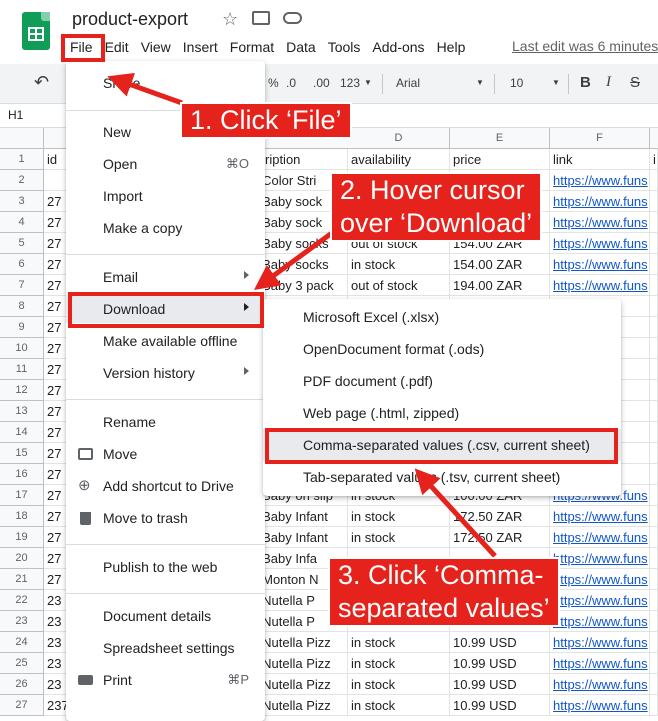  Describe the element at coordinates (22, 621) in the screenshot. I see `row-header: 23` at that location.